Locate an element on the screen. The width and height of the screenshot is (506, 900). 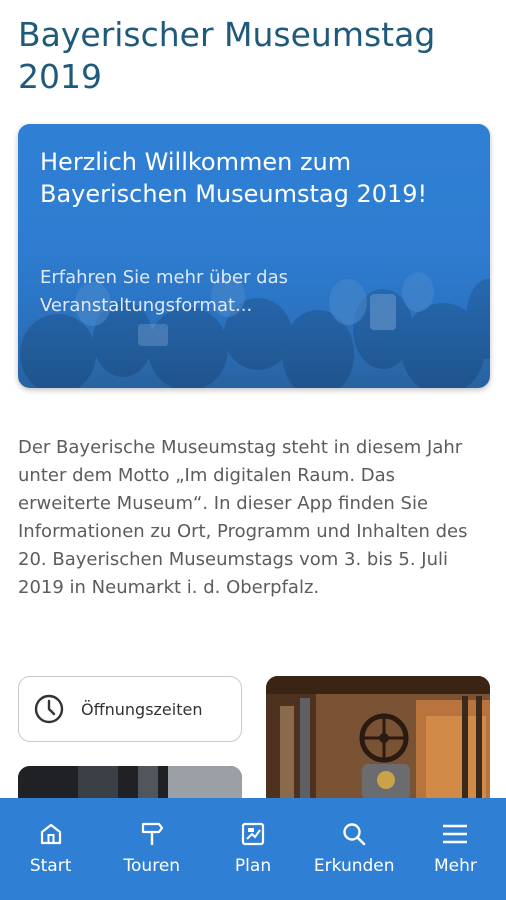
menu-icon is located at coordinates (455, 834).